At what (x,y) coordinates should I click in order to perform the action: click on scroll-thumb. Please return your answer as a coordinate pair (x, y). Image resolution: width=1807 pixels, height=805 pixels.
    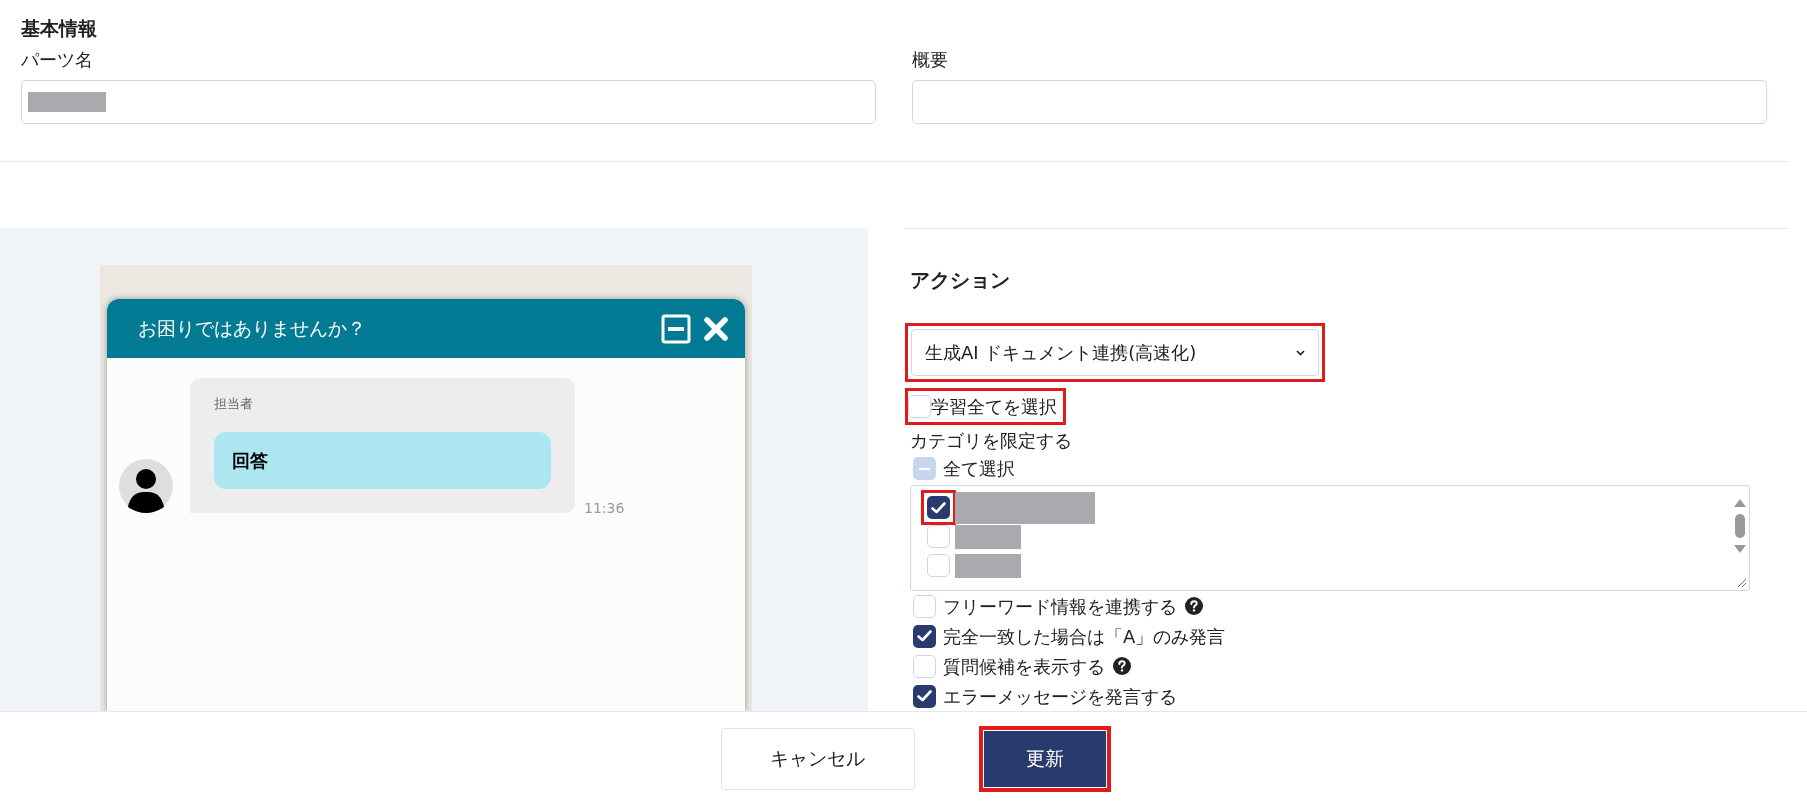
    Looking at the image, I should click on (1740, 526).